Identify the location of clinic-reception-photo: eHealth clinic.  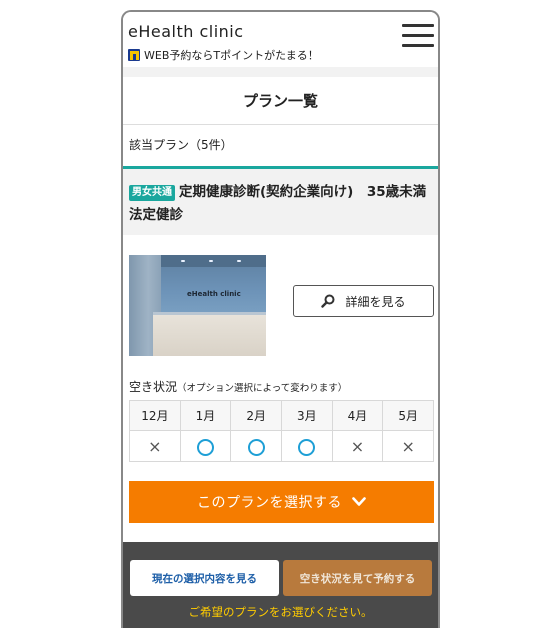
(197, 305).